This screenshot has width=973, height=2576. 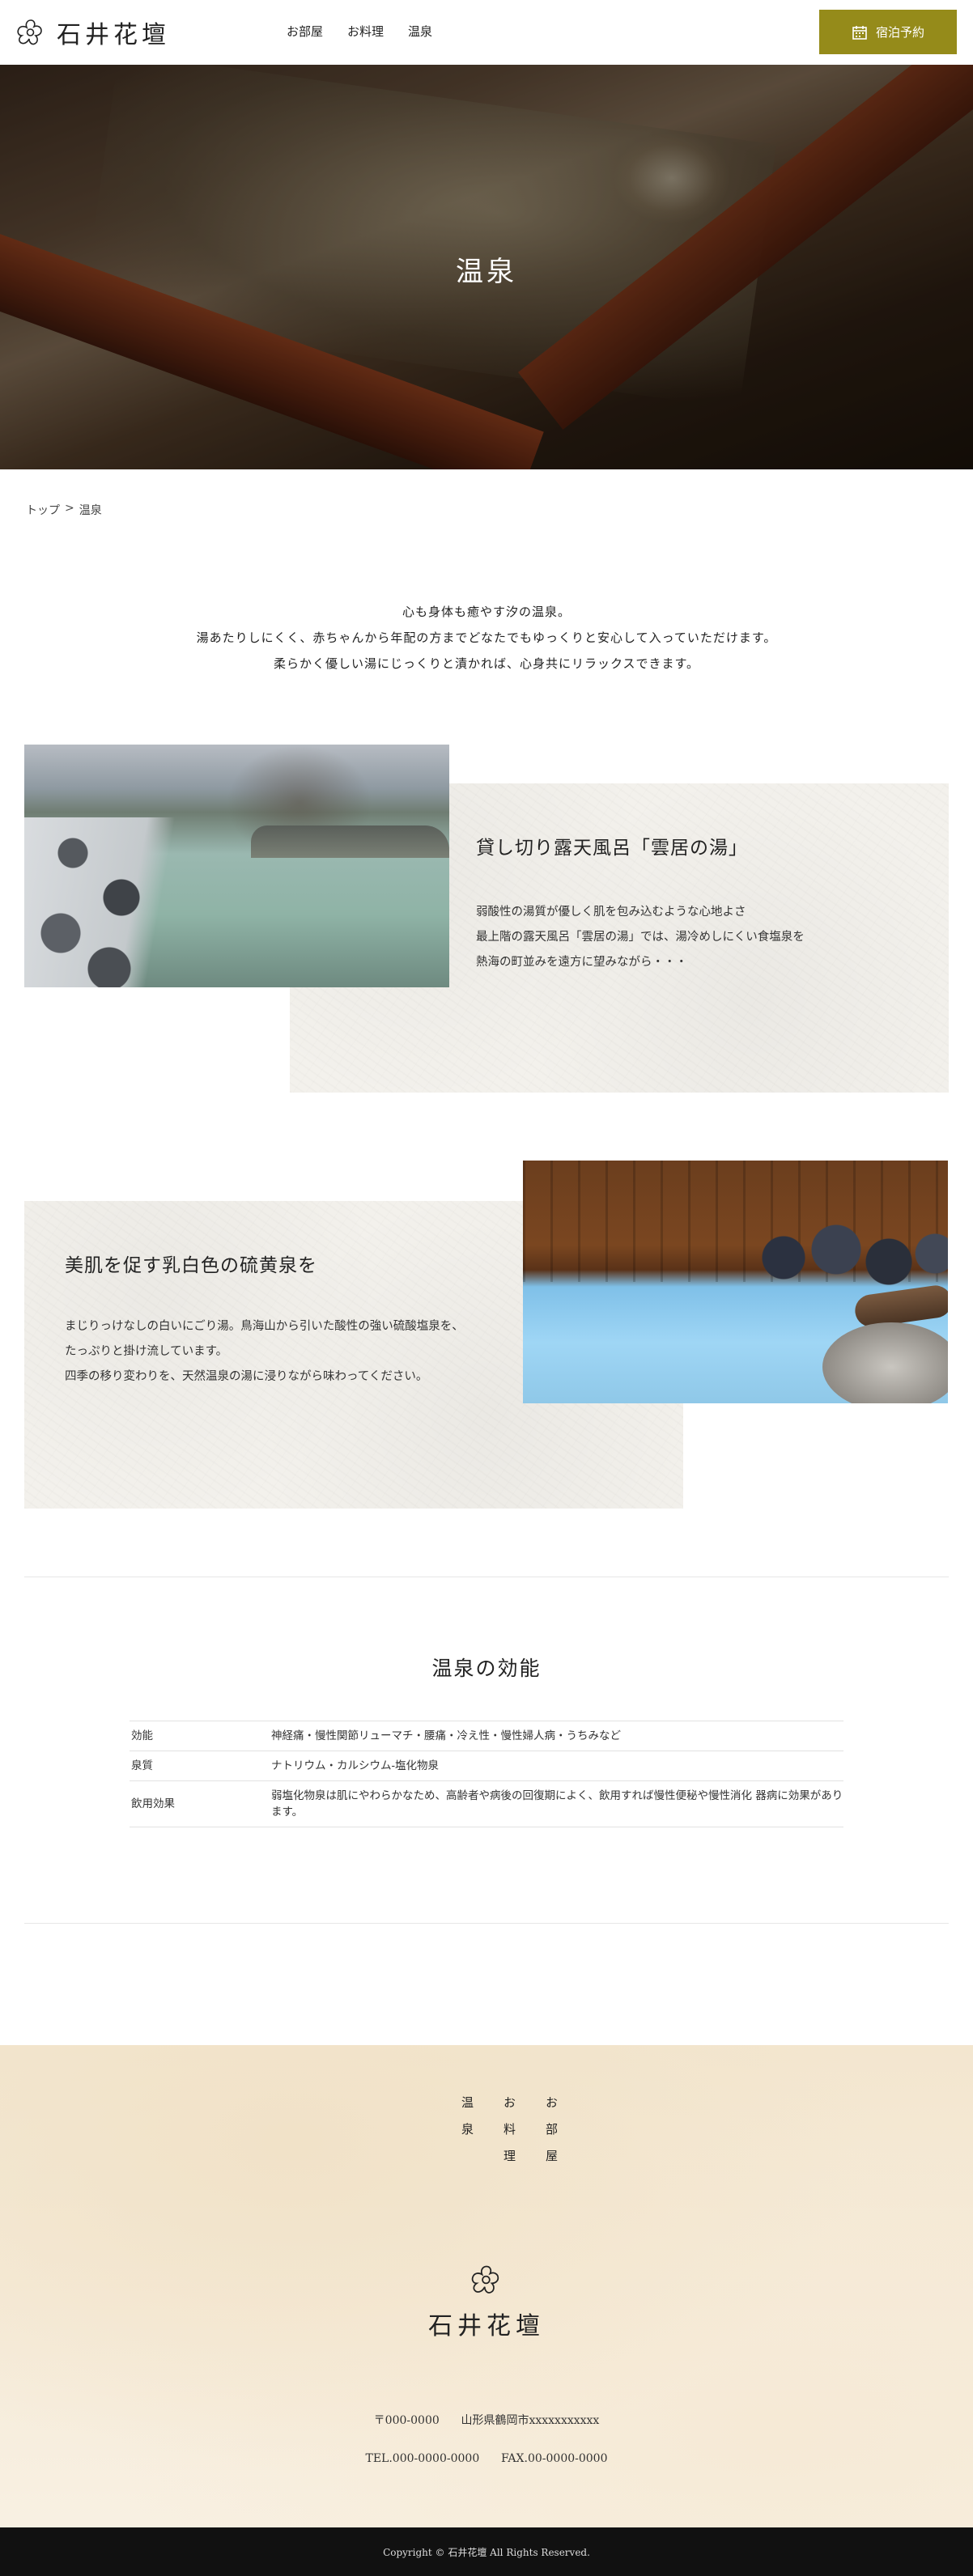 I want to click on site-logo: 石井花壇, so click(x=92, y=32).